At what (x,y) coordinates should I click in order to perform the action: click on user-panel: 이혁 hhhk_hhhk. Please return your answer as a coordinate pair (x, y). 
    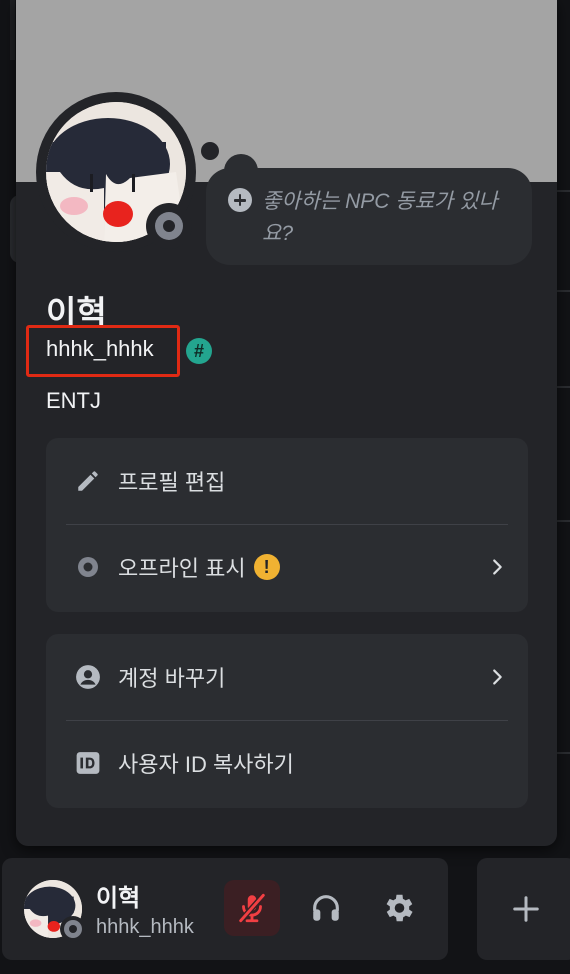
    Looking at the image, I should click on (225, 909).